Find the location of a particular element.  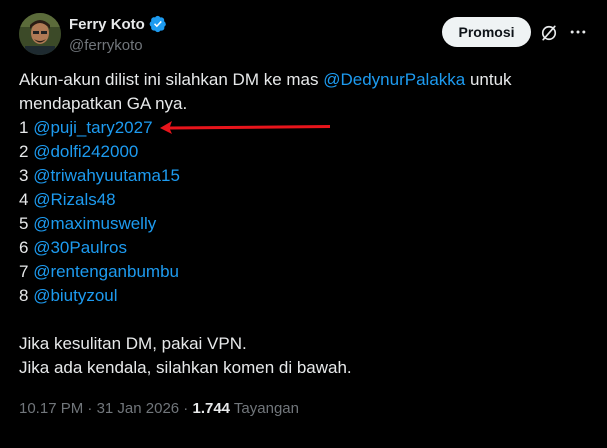

mention-link: @Rizals48 is located at coordinates (74, 199).